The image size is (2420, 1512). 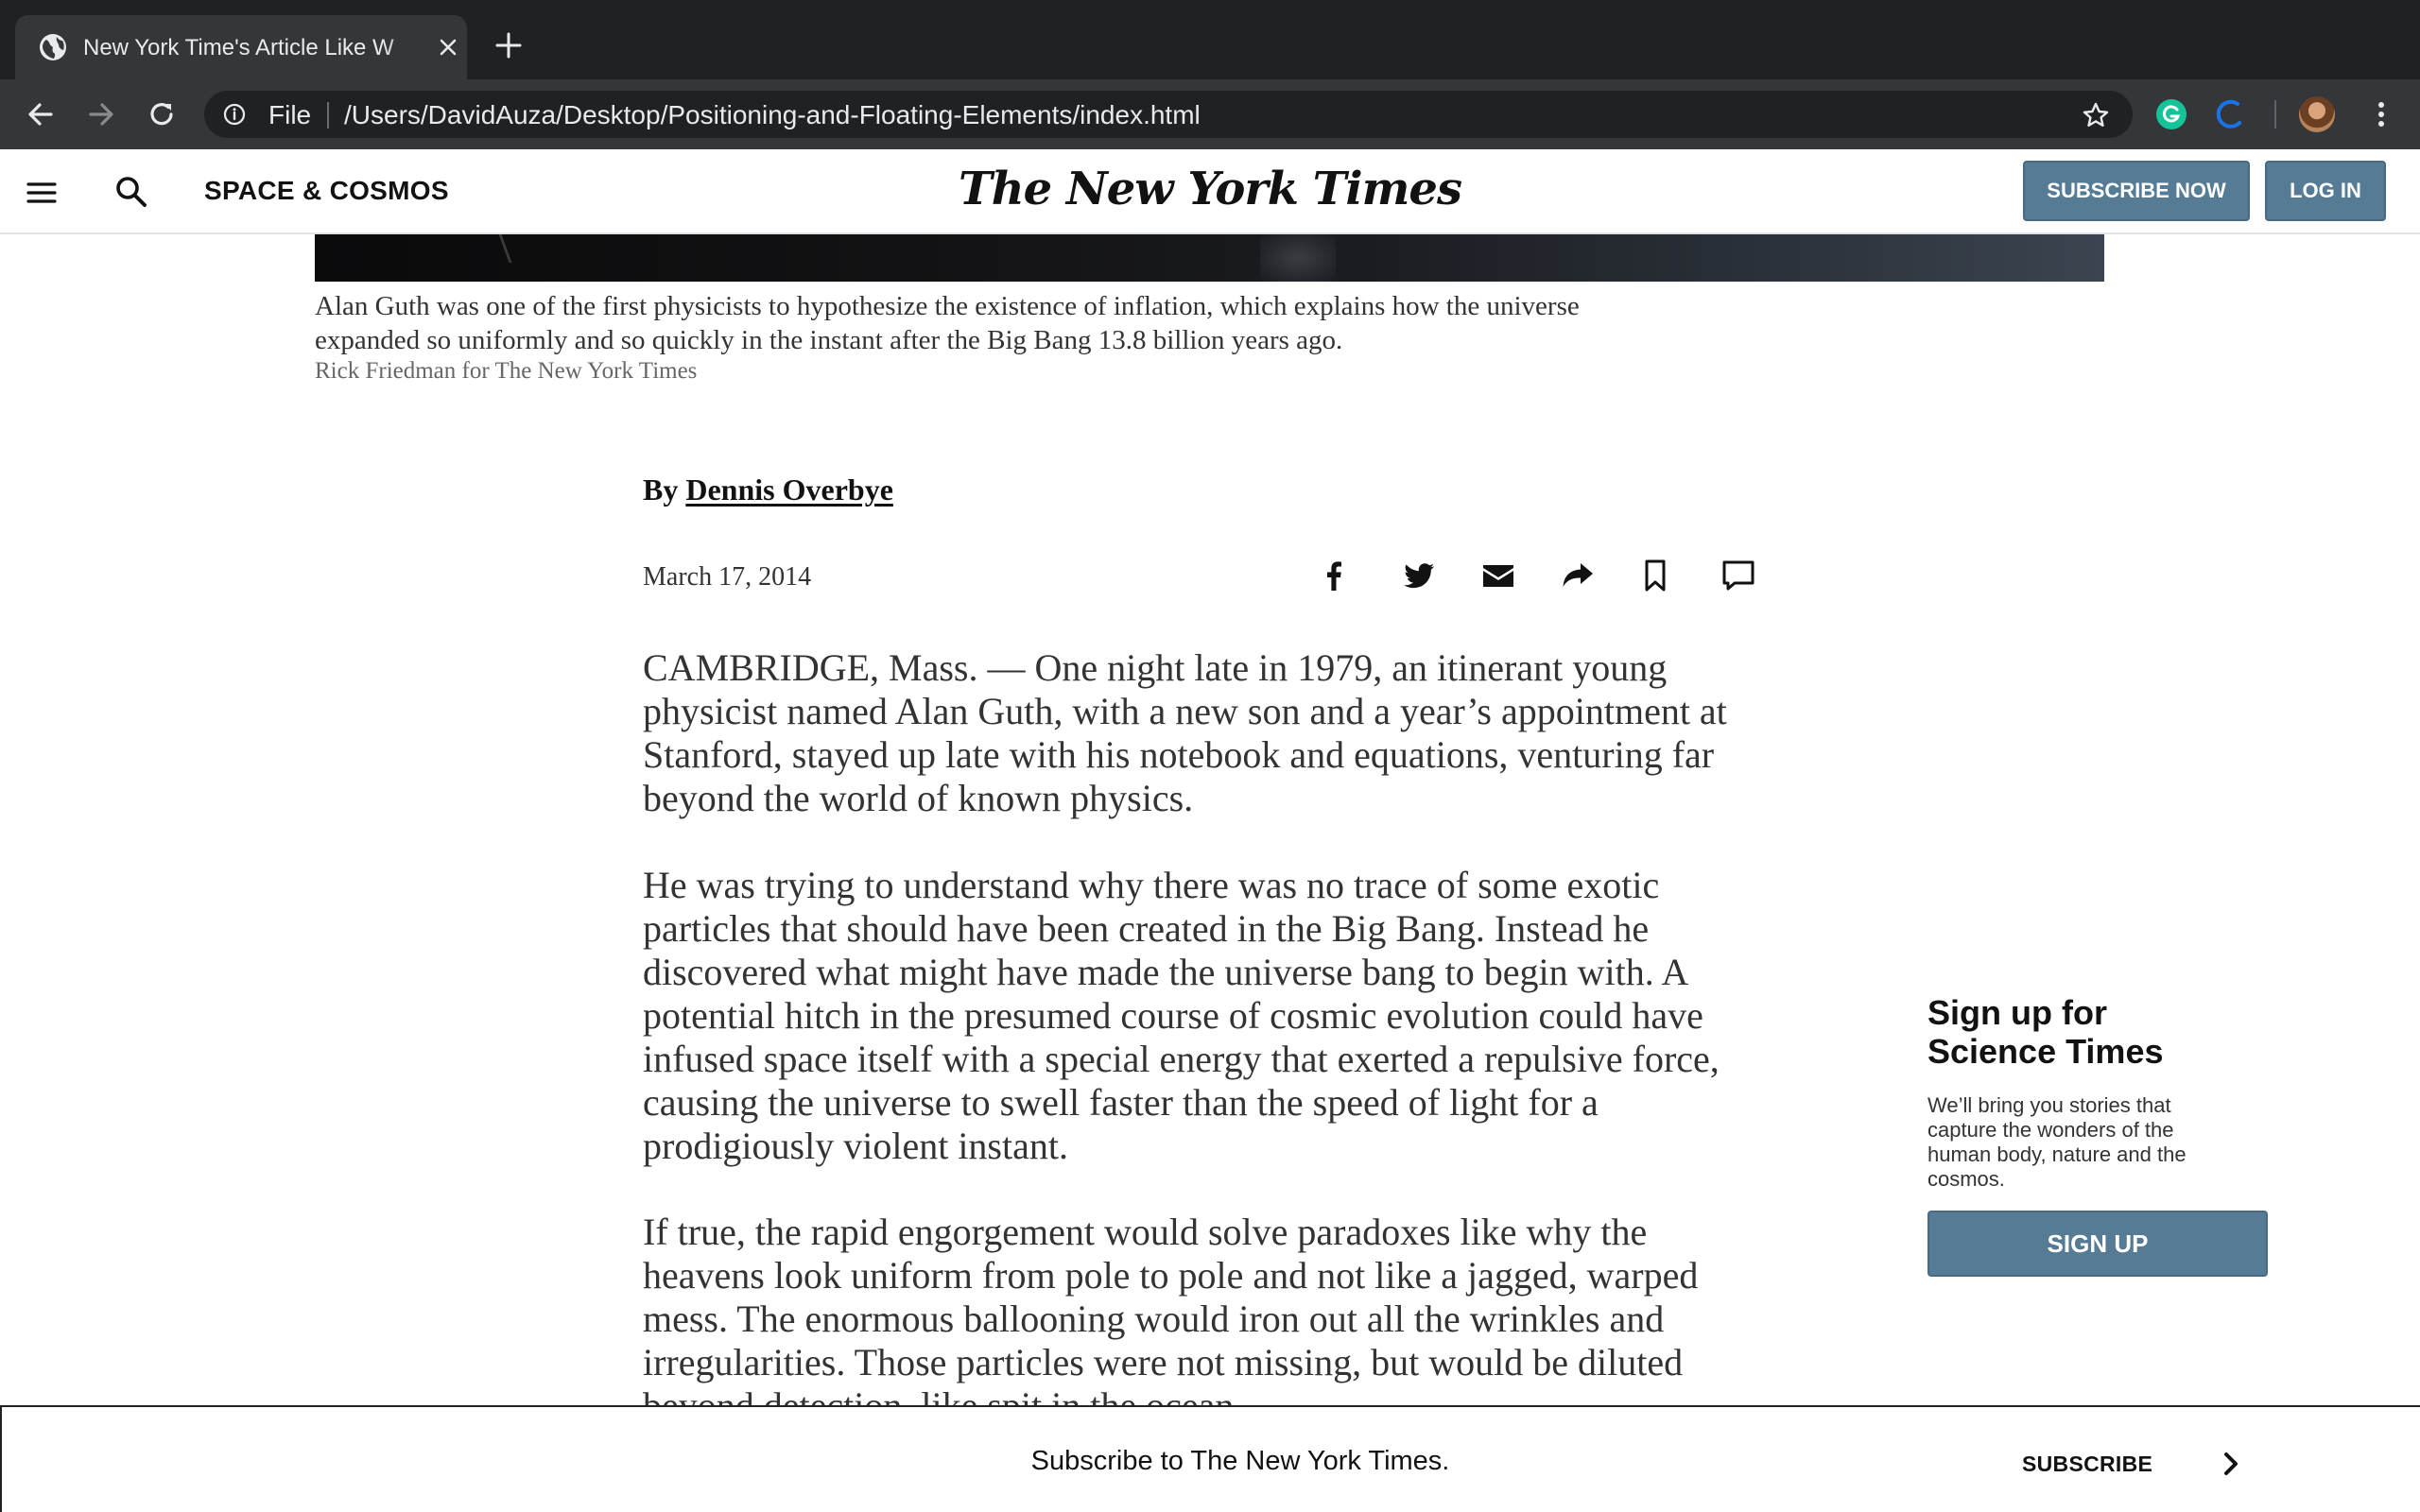 I want to click on nyt-logo-text: The New York Times, so click(x=1210, y=189).